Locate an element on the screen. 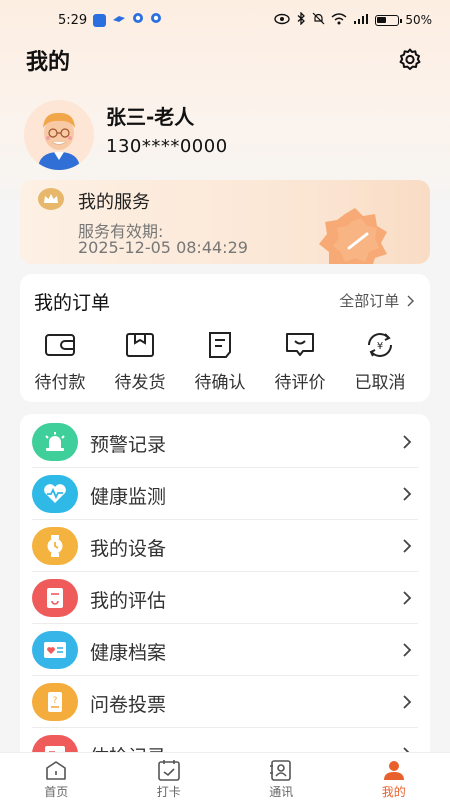 This screenshot has height=800, width=450. order-label: 已取消 is located at coordinates (380, 383).